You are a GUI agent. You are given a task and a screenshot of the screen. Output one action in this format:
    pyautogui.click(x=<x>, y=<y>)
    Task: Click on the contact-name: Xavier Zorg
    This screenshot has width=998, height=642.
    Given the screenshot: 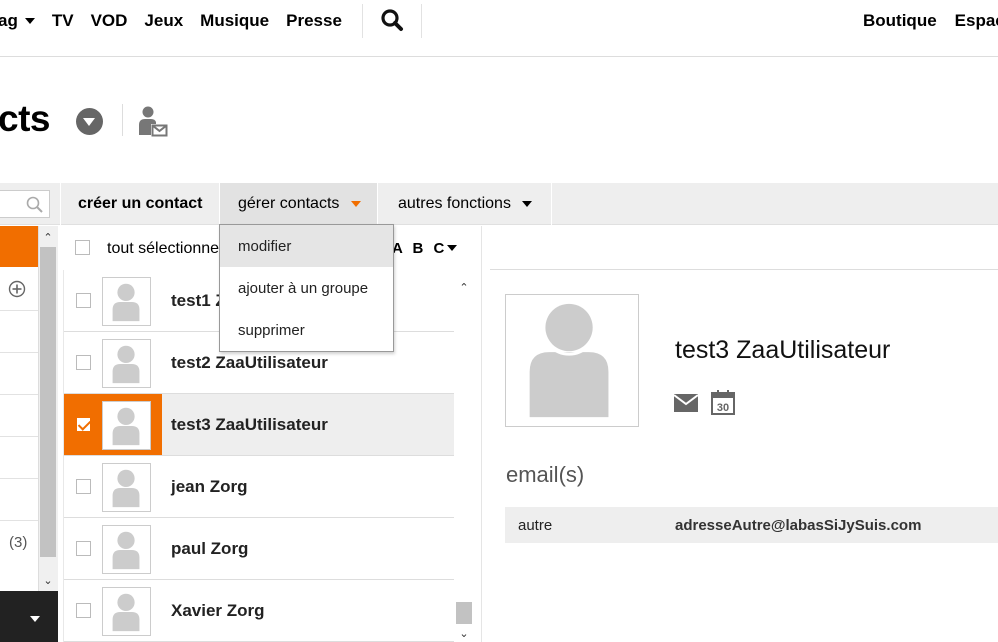 What is the action you would take?
    pyautogui.click(x=218, y=610)
    